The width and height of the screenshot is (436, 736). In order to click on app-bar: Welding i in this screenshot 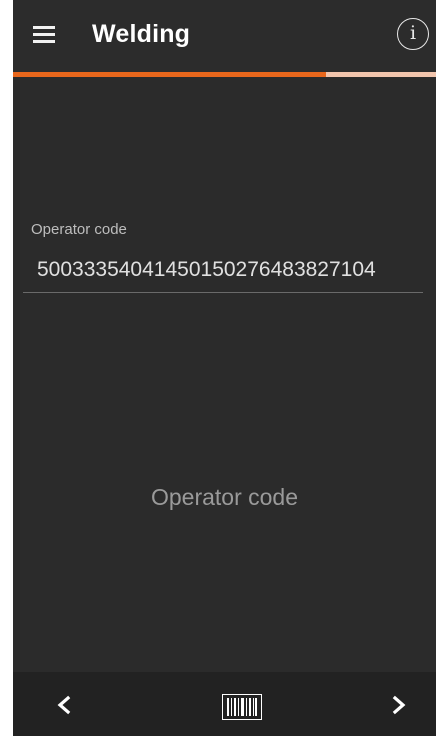, I will do `click(224, 36)`.